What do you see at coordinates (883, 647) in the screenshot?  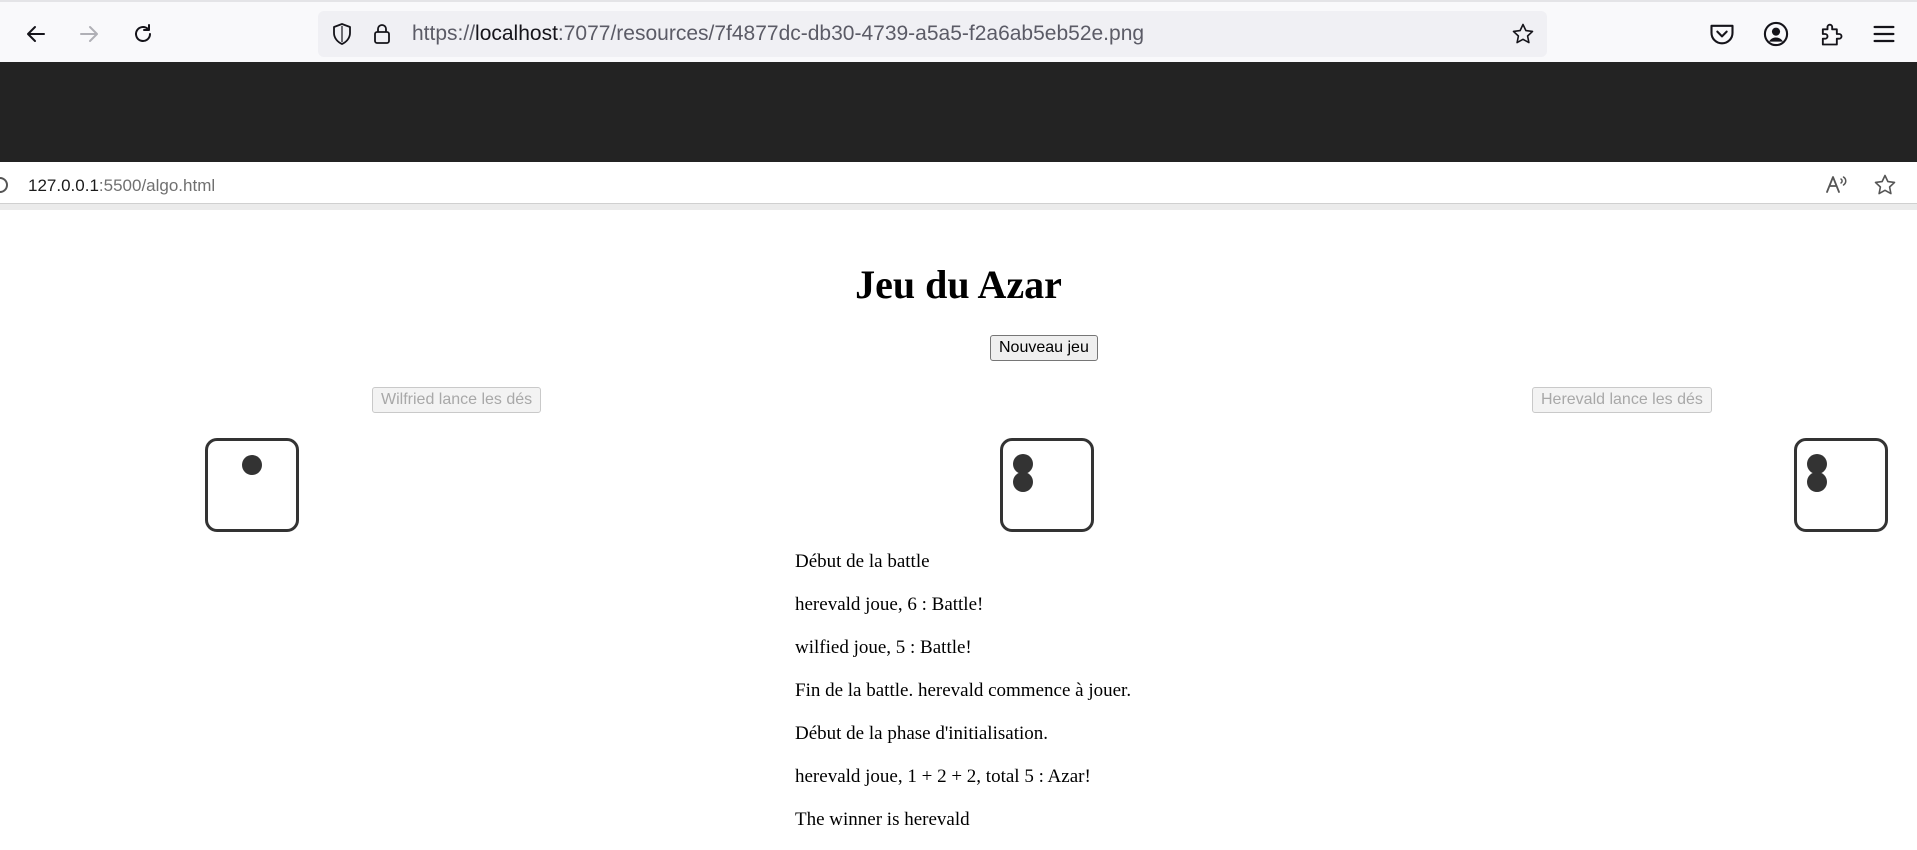 I see `log-line: wilfied joue, 5 : Battle!` at bounding box center [883, 647].